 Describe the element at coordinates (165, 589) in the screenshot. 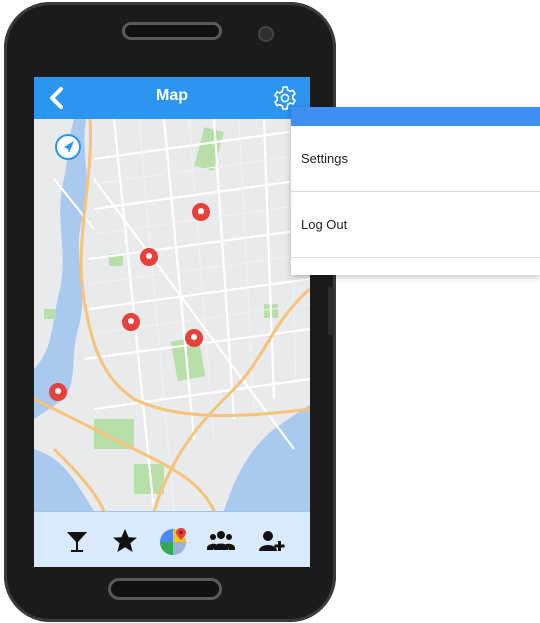

I see `bottom-speaker` at that location.